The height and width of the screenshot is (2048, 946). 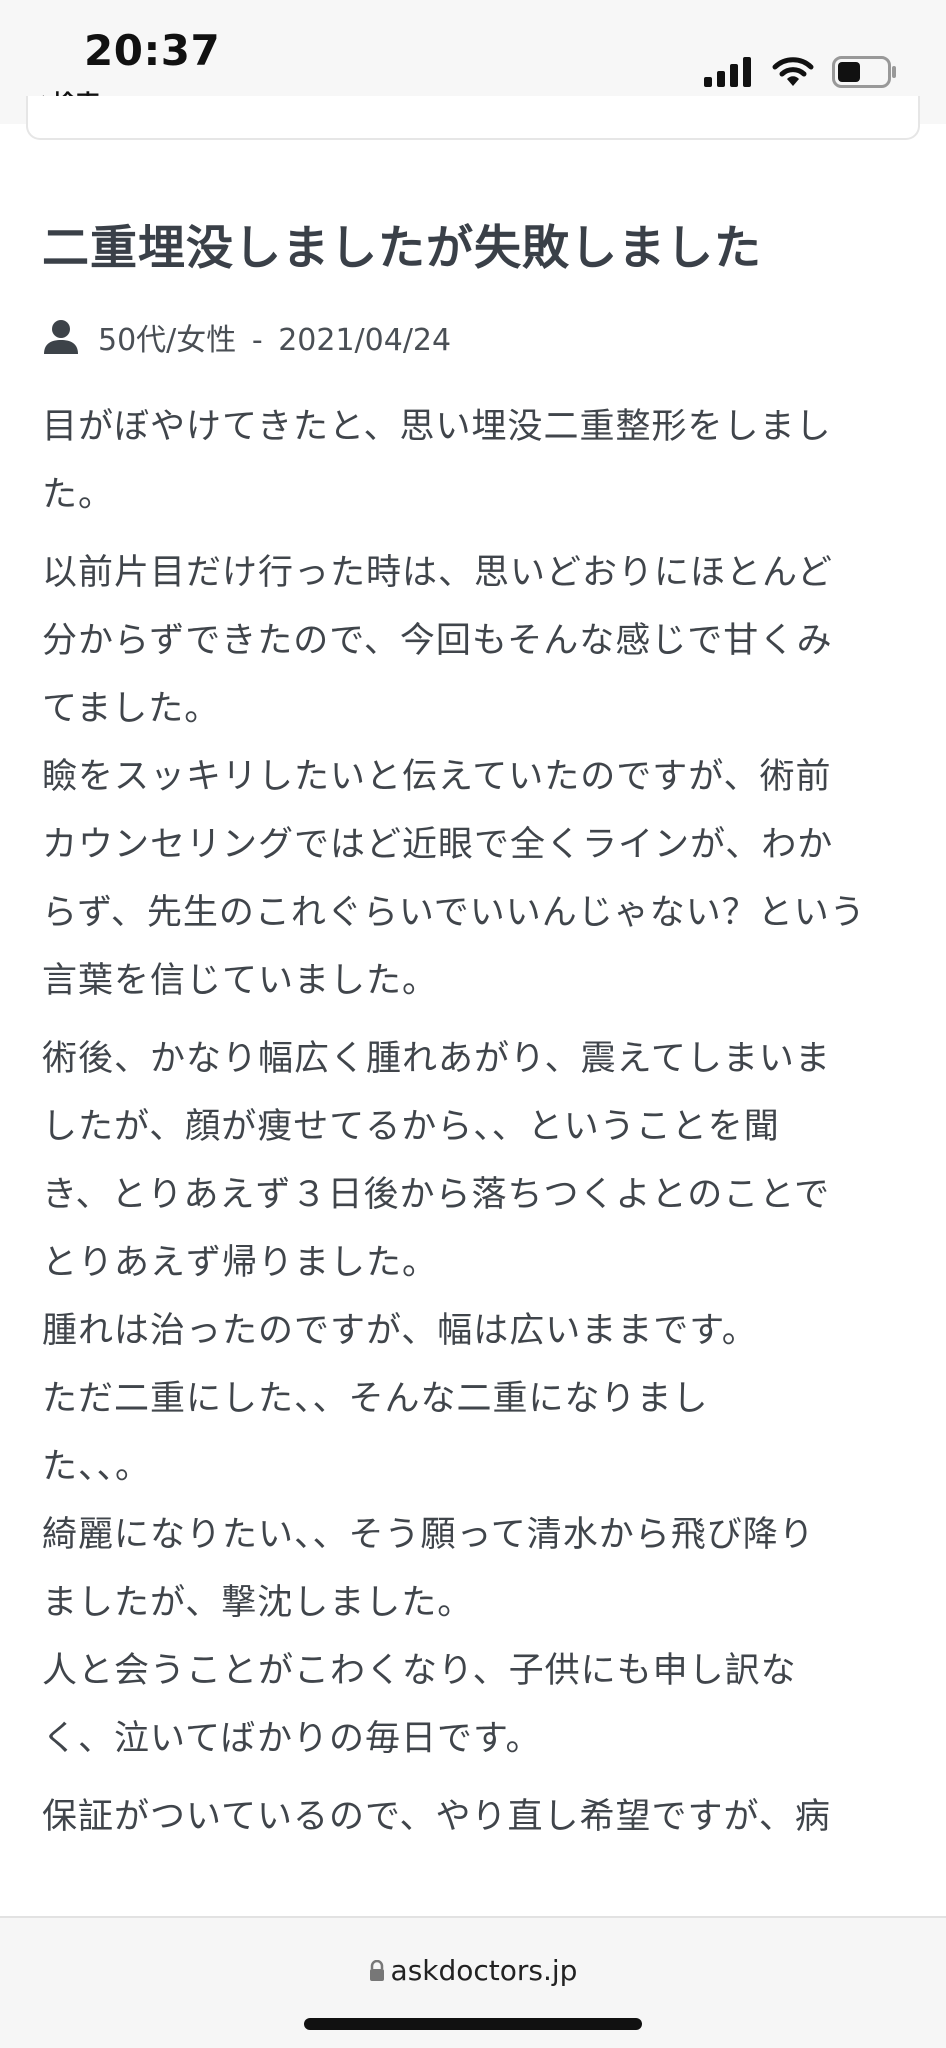 What do you see at coordinates (437, 426) in the screenshot?
I see `text-line: 目がぼやけてきたと、思い埋没二重整形をしまし` at bounding box center [437, 426].